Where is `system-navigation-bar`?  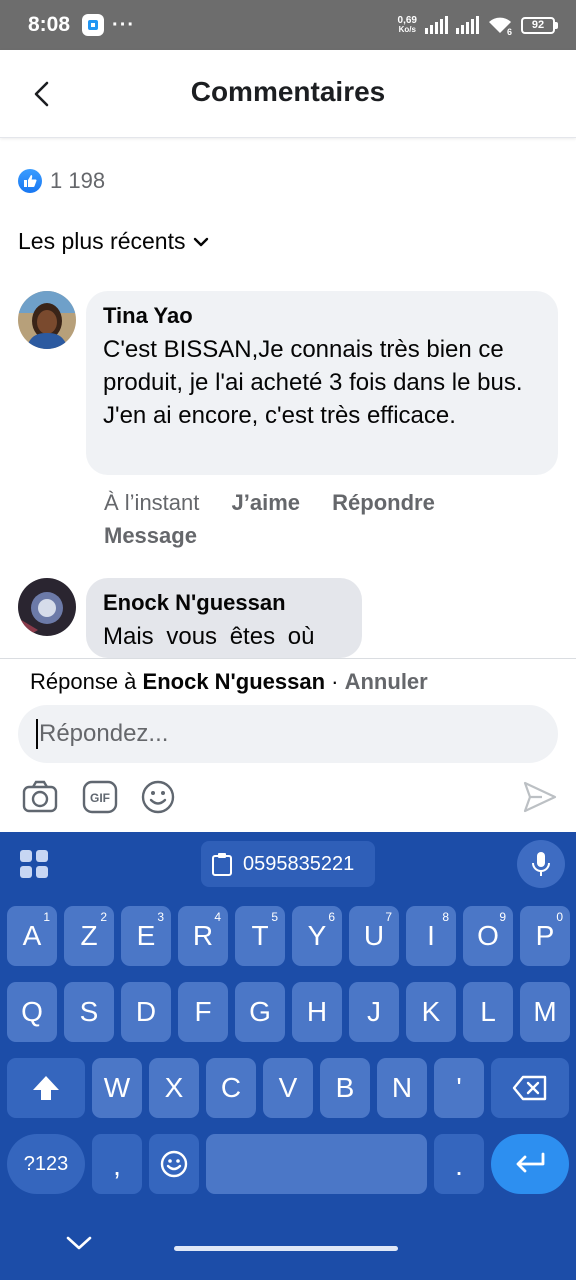 system-navigation-bar is located at coordinates (288, 1246).